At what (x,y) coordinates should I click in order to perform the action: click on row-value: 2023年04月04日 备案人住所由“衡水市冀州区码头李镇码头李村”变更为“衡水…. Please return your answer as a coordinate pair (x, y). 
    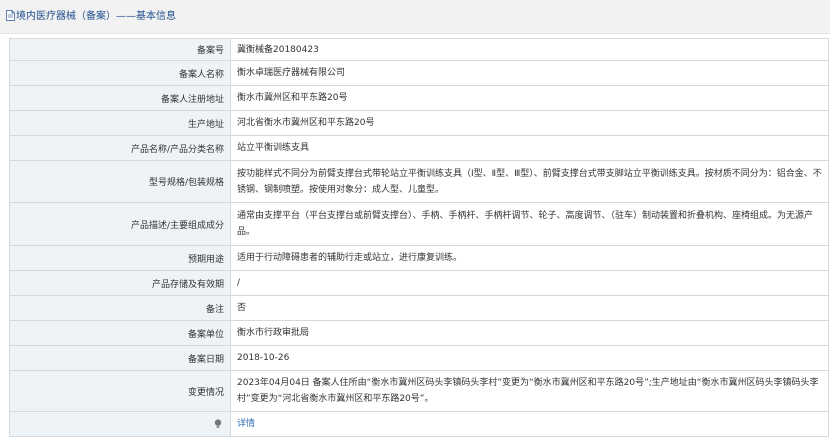
    Looking at the image, I should click on (529, 391).